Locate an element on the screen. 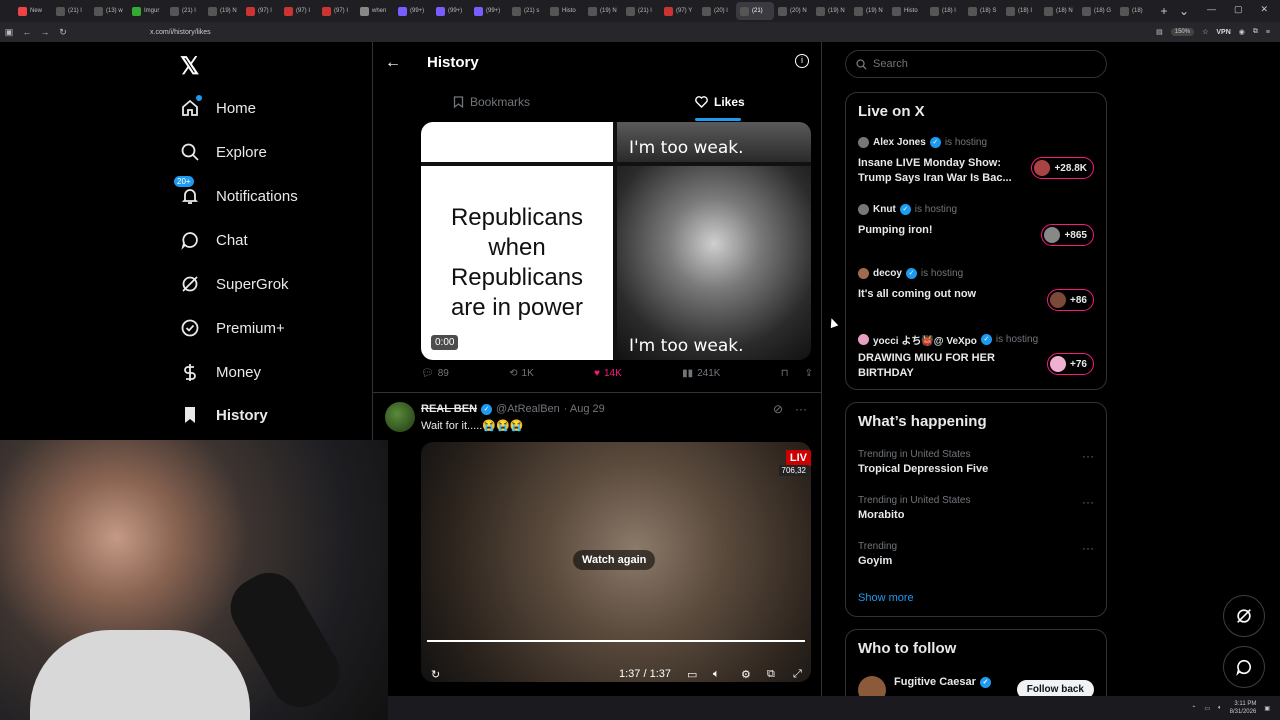 The height and width of the screenshot is (720, 1280). reader-icon: ▤ is located at coordinates (1159, 32).